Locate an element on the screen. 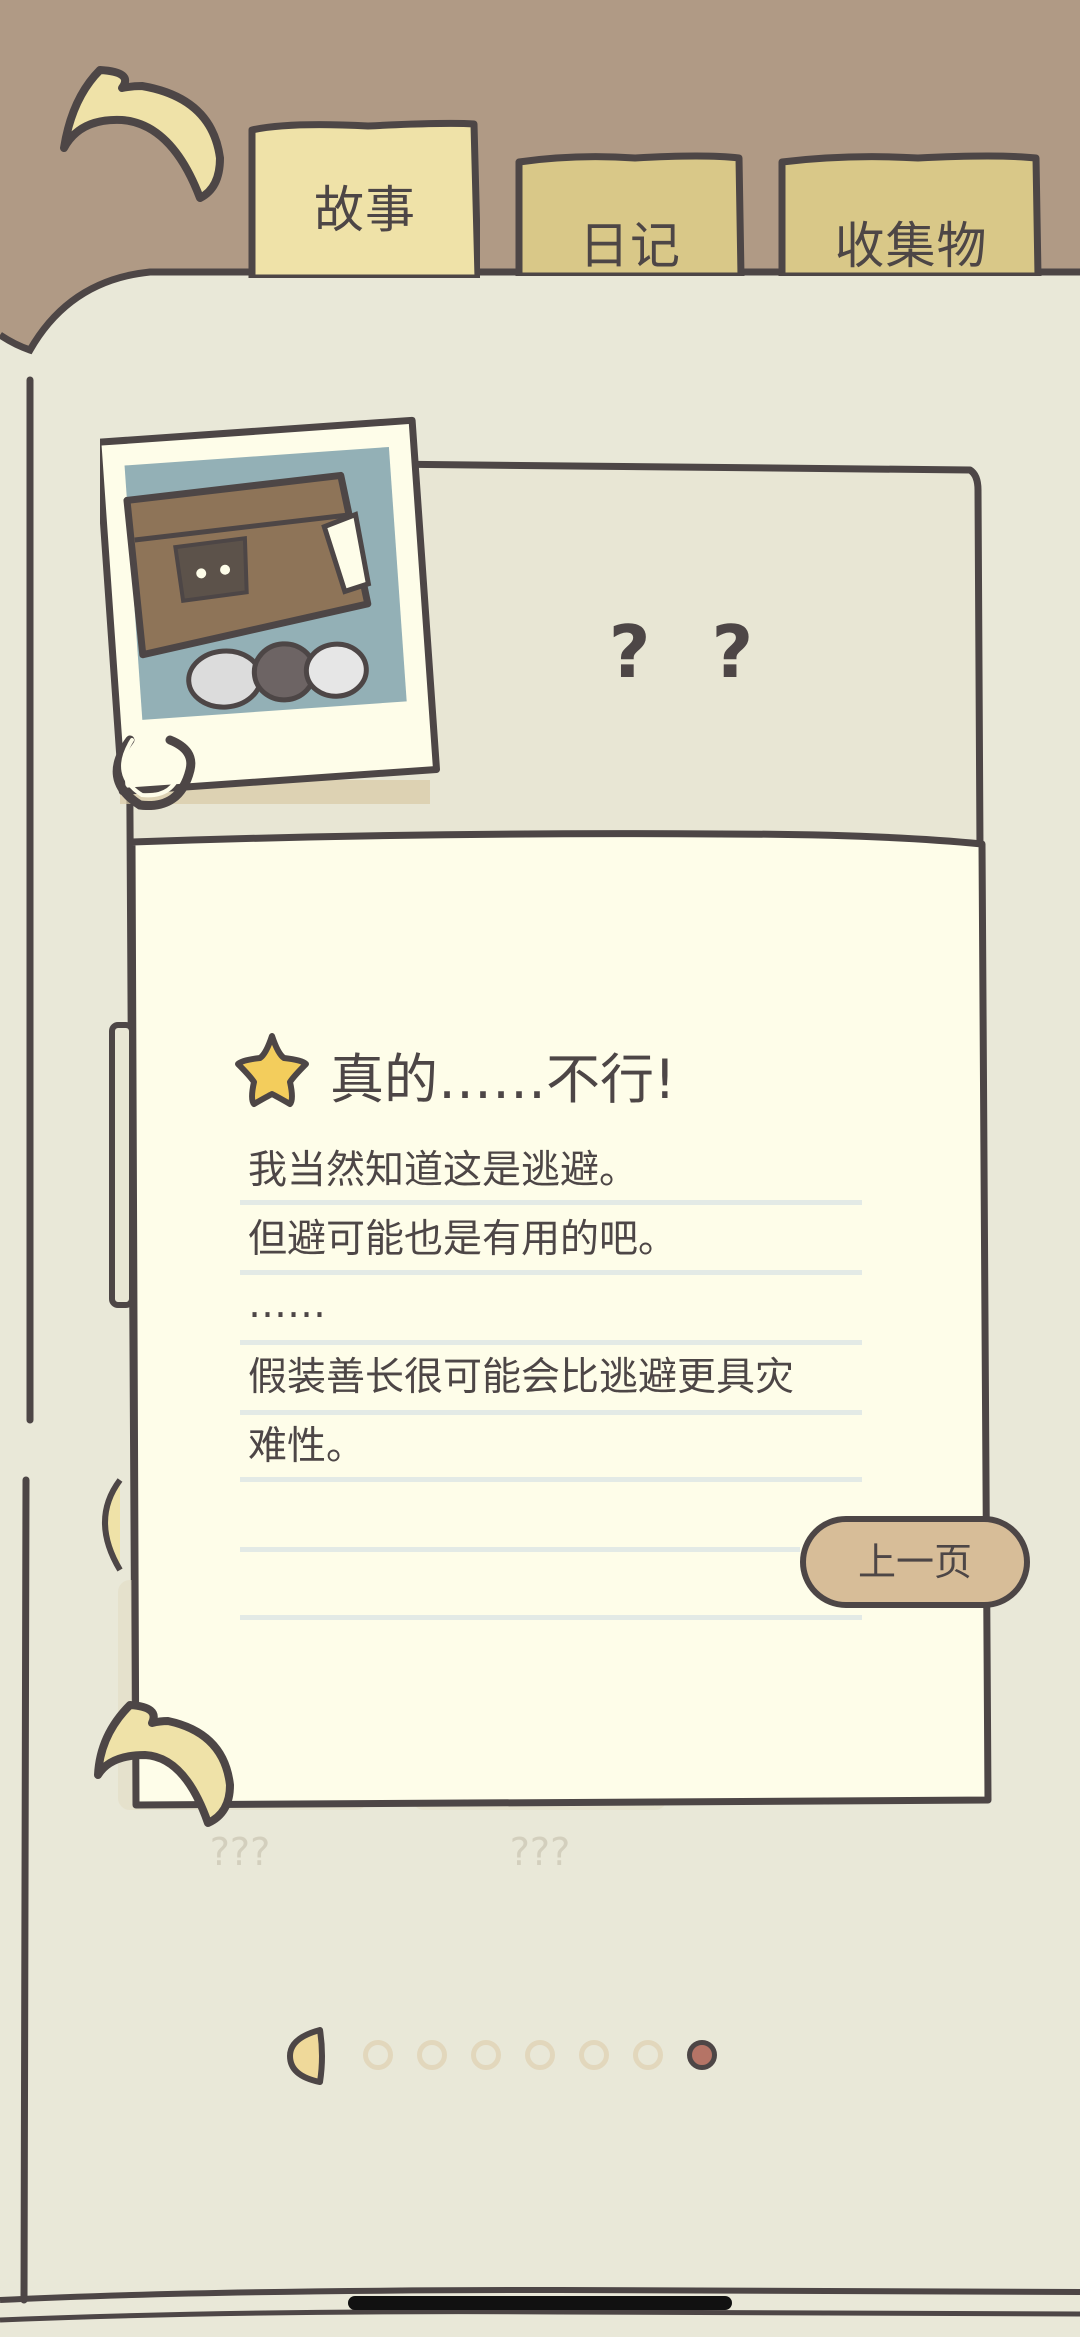 This screenshot has height=2337, width=1080. faded-item-label-2: ??? is located at coordinates (540, 1852).